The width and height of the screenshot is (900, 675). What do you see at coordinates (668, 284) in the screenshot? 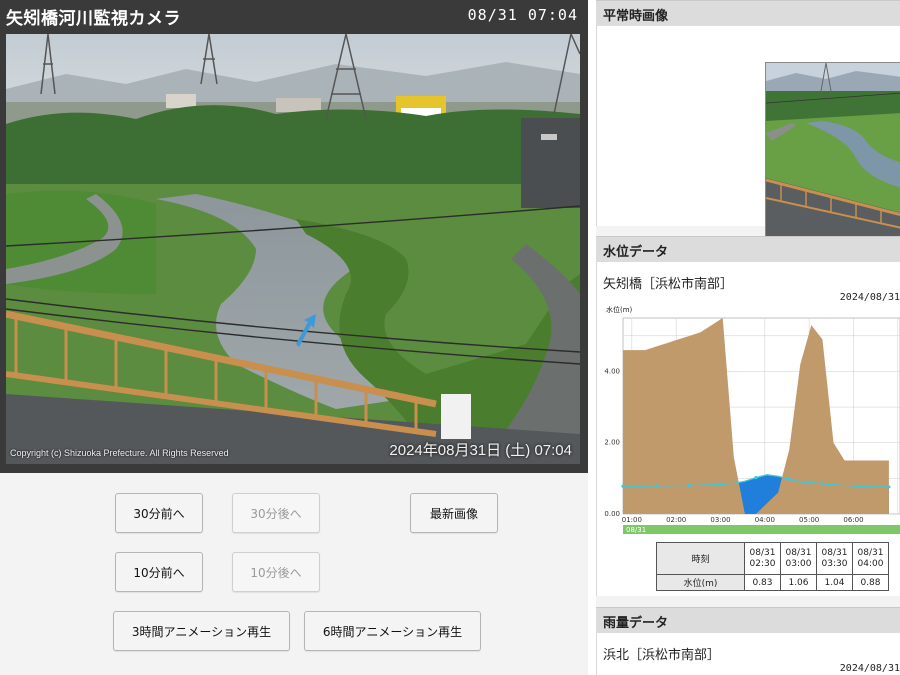
I see `water-station-name: 矢矧橋［浜松市南部］` at bounding box center [668, 284].